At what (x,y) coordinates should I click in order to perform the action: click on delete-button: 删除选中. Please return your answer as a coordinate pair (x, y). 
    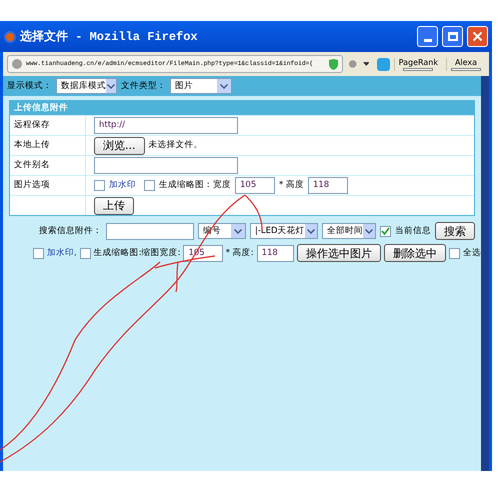
    Looking at the image, I should click on (415, 253).